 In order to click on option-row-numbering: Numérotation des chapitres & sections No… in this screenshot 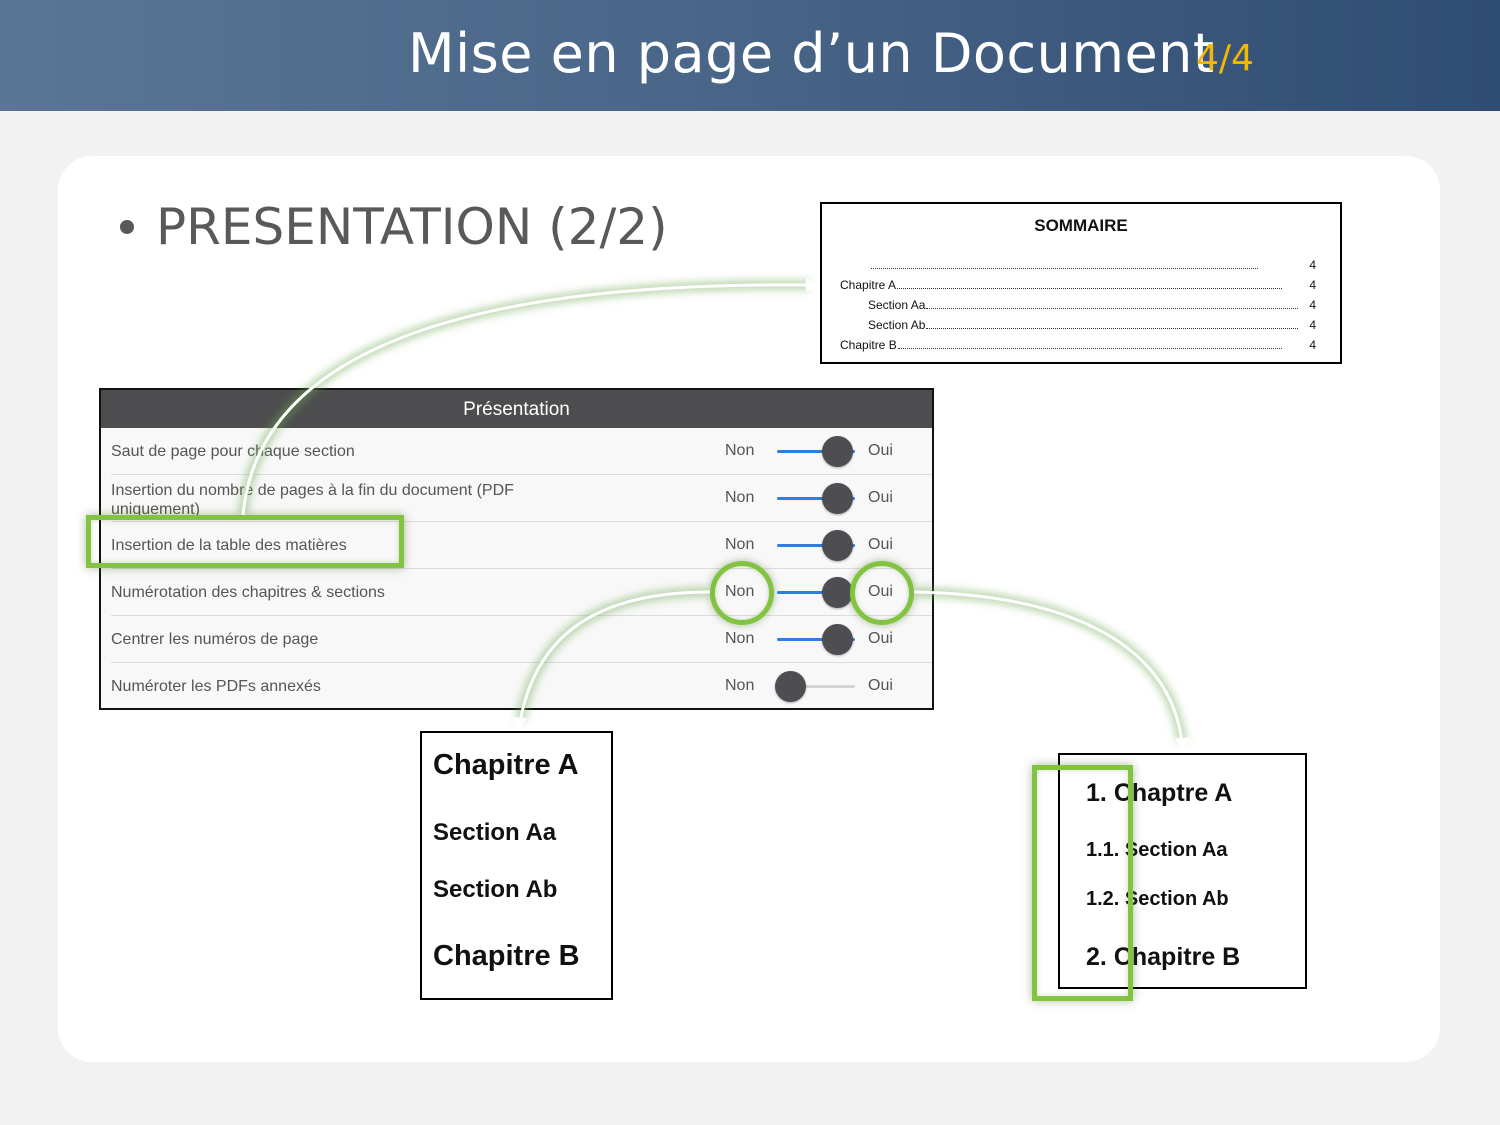, I will do `click(516, 592)`.